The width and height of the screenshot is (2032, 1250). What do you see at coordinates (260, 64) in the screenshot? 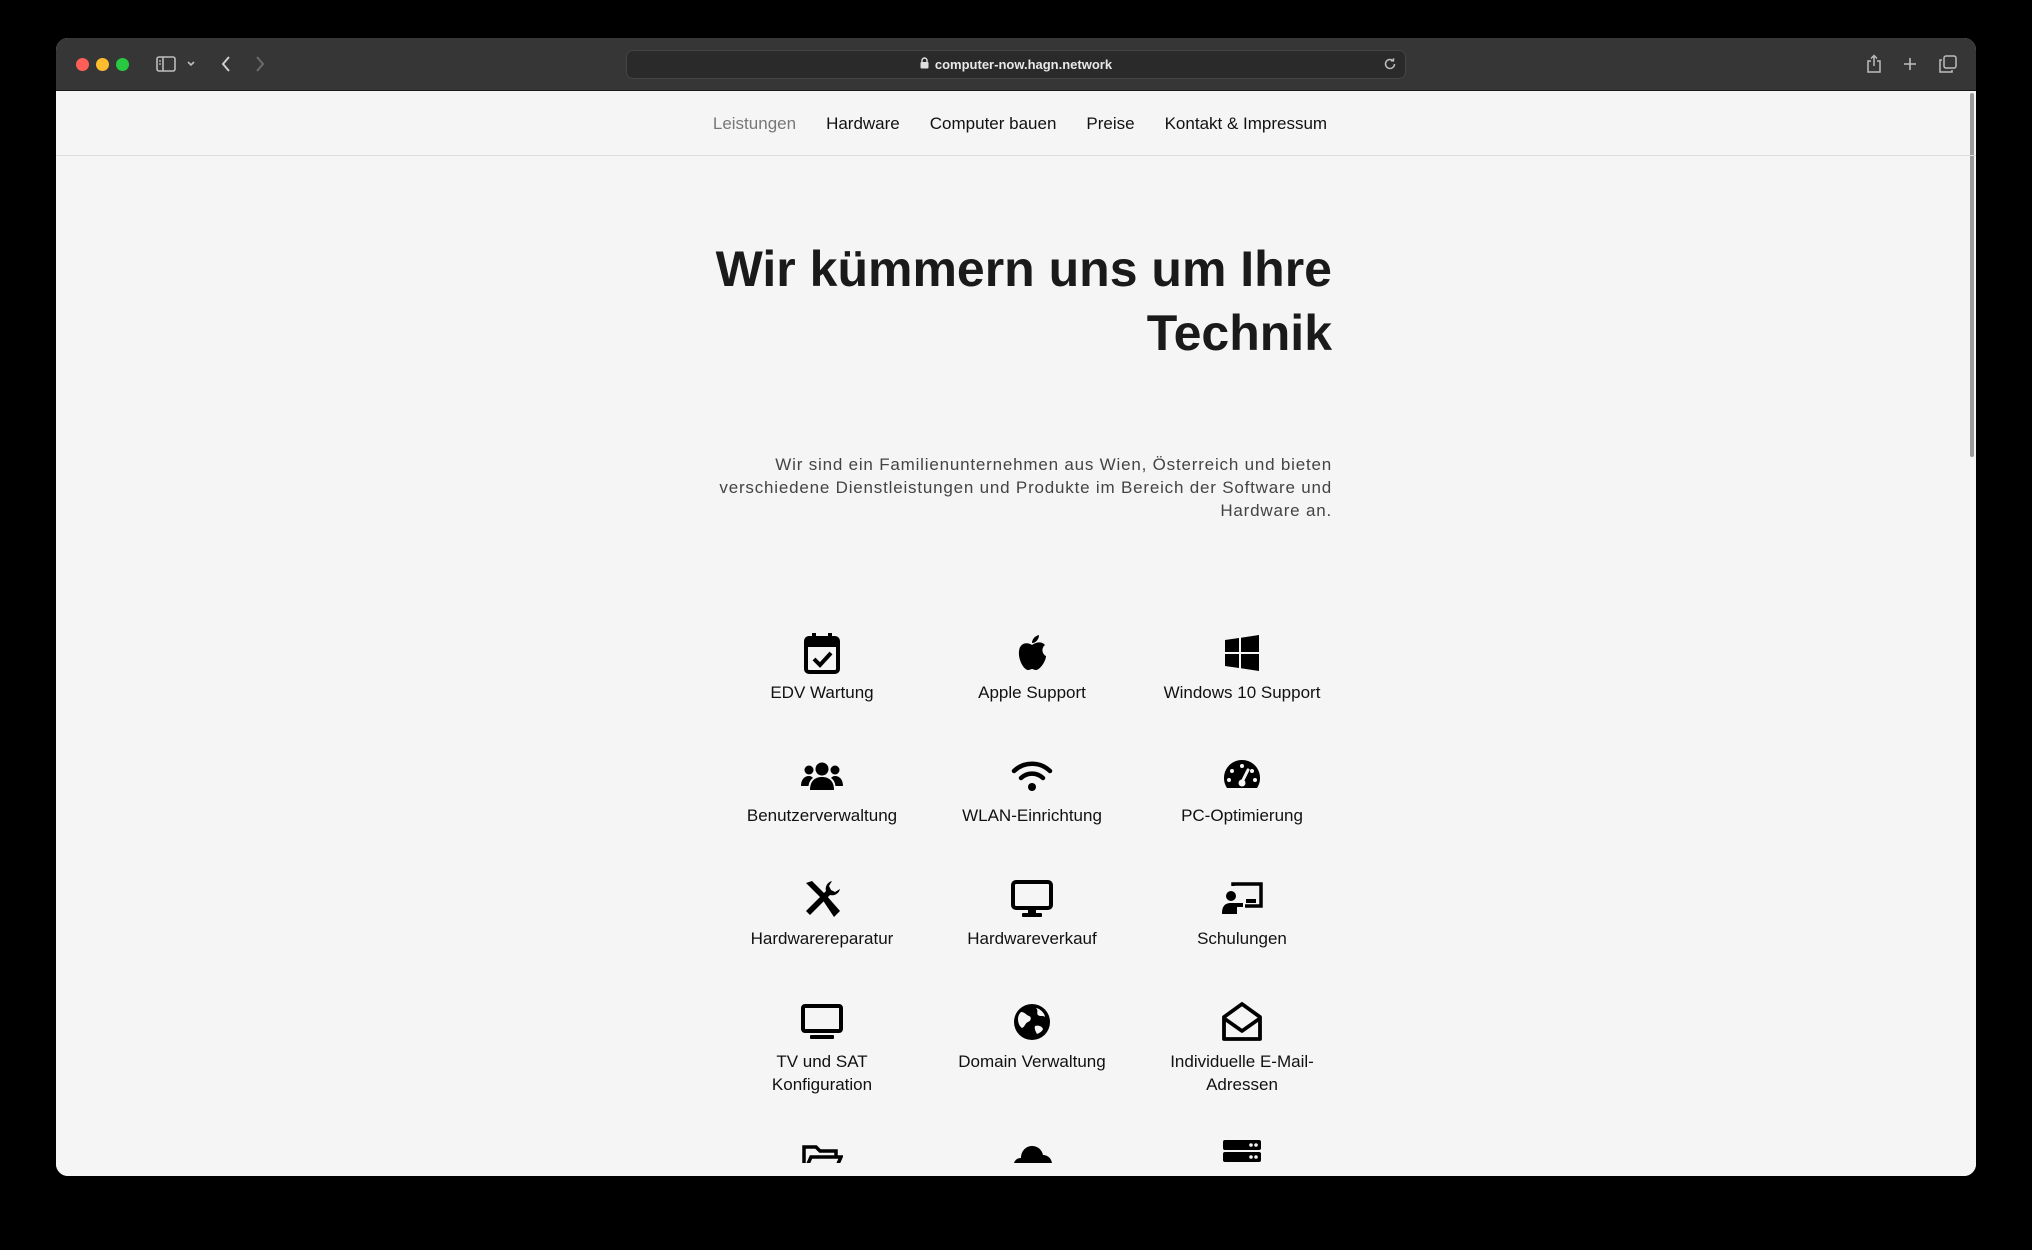
I see `forward-arrow-icon` at bounding box center [260, 64].